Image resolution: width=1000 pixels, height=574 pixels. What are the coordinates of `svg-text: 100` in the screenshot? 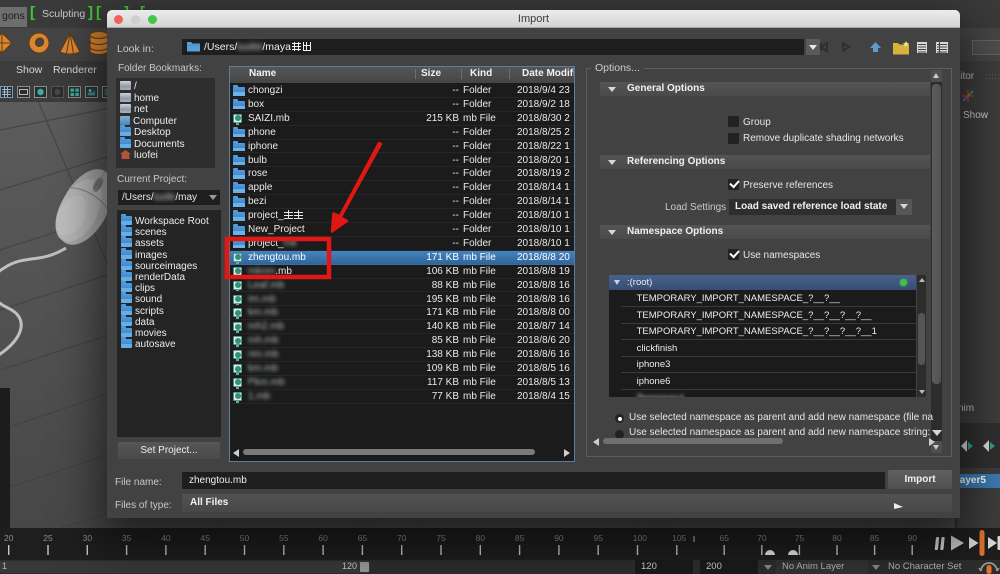 It's located at (640, 538).